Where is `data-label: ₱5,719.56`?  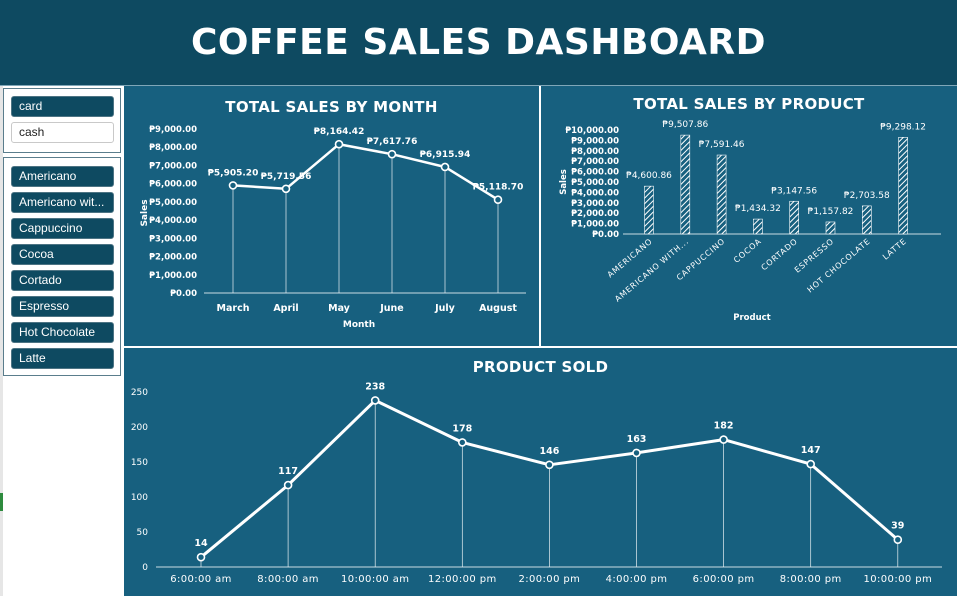 data-label: ₱5,719.56 is located at coordinates (286, 177).